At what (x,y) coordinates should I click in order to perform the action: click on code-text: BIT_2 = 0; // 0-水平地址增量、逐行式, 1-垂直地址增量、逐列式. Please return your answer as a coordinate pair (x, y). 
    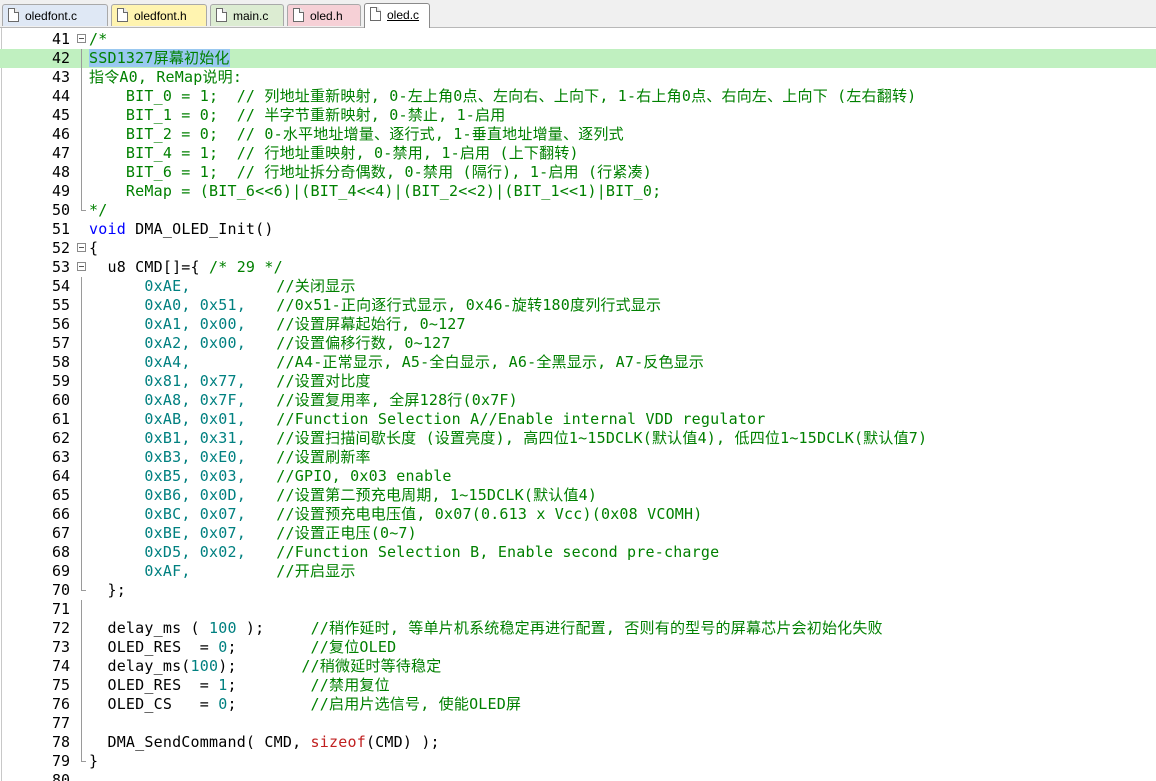
    Looking at the image, I should click on (356, 134).